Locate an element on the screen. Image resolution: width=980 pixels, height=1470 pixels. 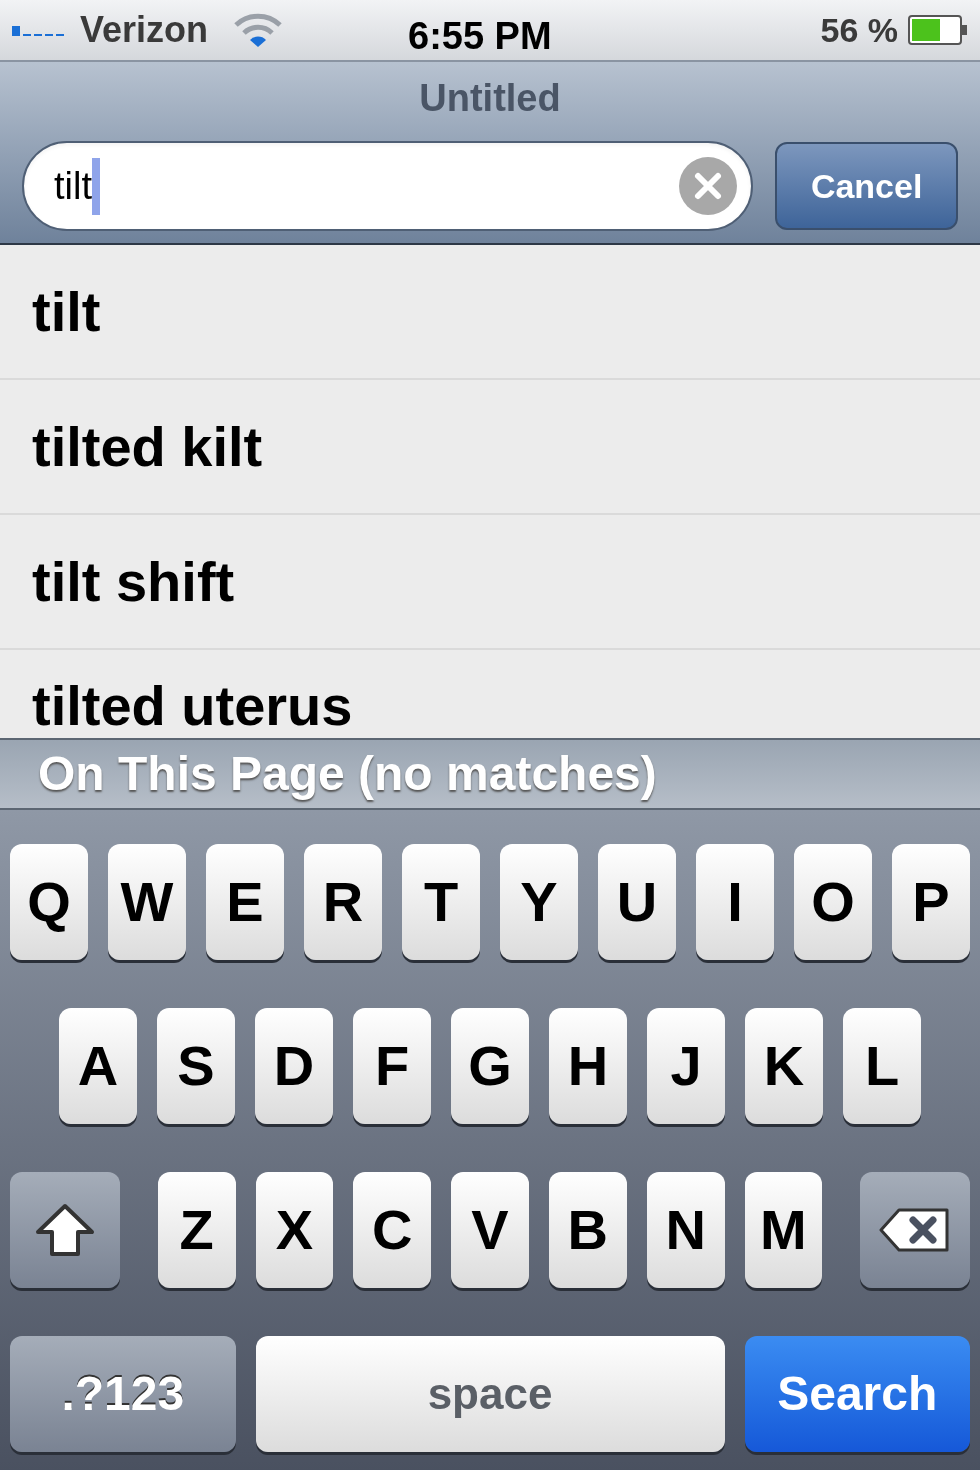
letter-key: H is located at coordinates (588, 1066).